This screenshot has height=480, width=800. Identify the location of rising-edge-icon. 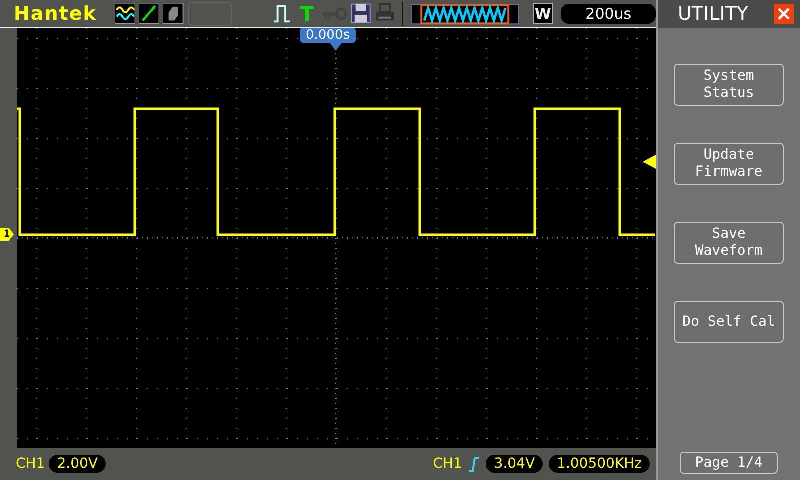
(474, 464).